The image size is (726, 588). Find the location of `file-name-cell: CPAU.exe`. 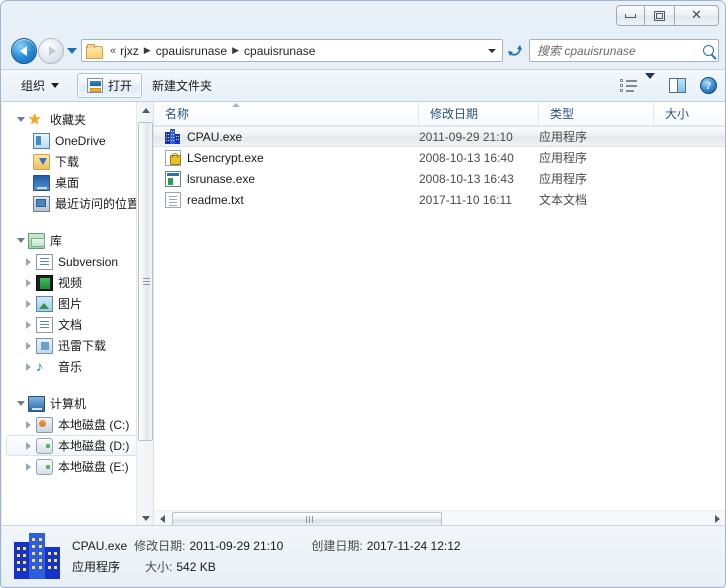

file-name-cell: CPAU.exe is located at coordinates (286, 136).